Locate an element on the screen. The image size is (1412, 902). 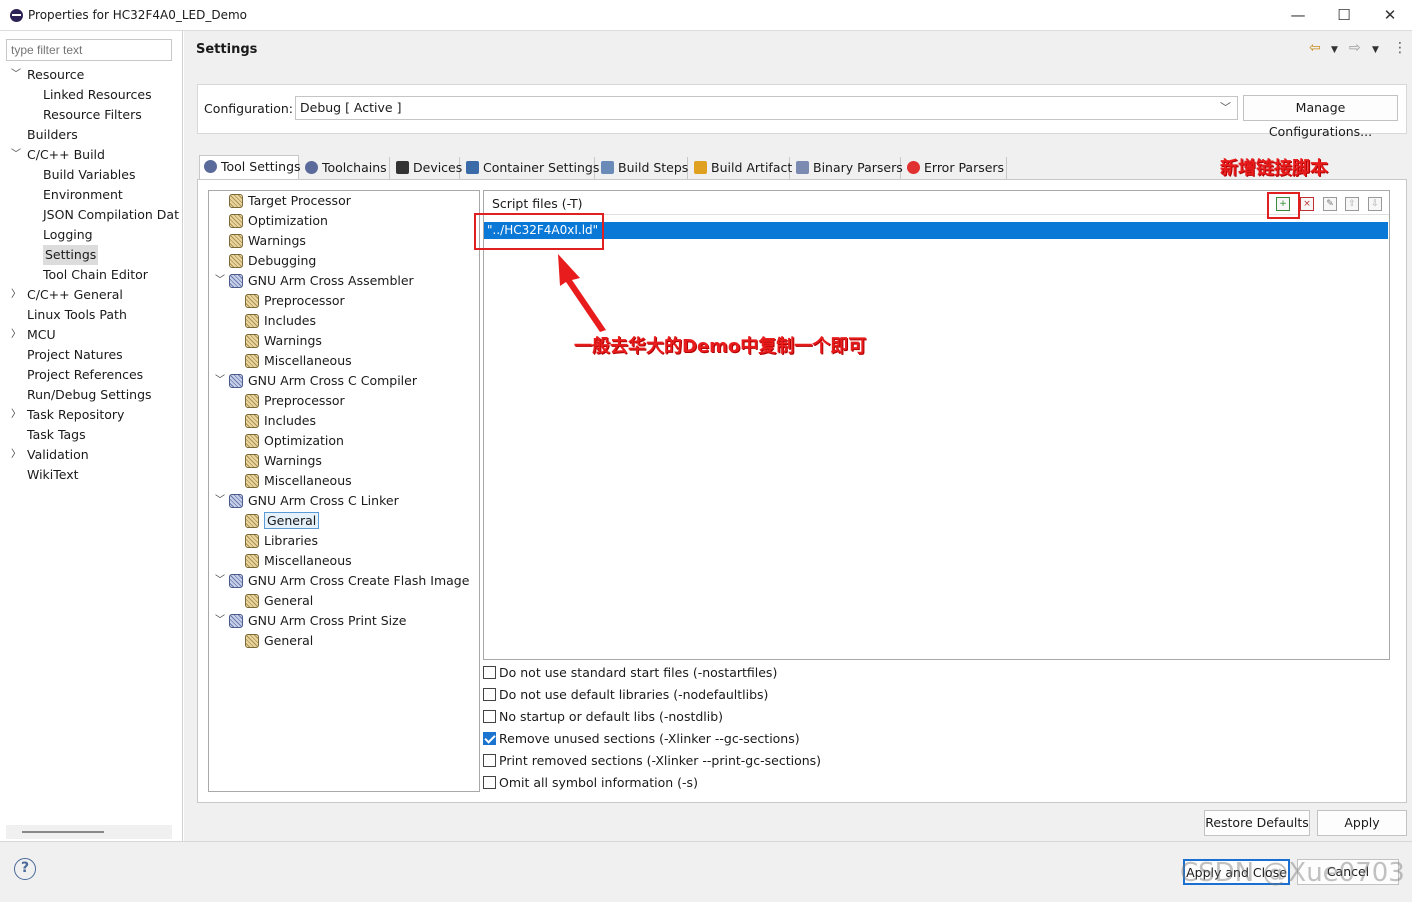
forward-arrow-icon: ⇨ is located at coordinates (1355, 48).